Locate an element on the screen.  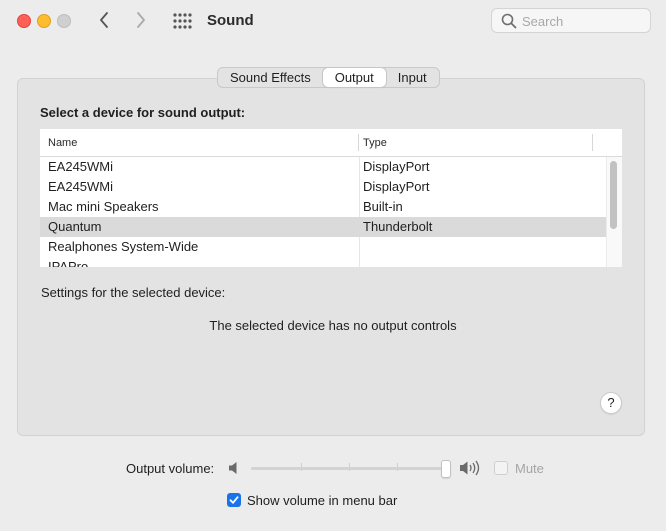
device-name: Mac mini Speakers is located at coordinates (103, 206).